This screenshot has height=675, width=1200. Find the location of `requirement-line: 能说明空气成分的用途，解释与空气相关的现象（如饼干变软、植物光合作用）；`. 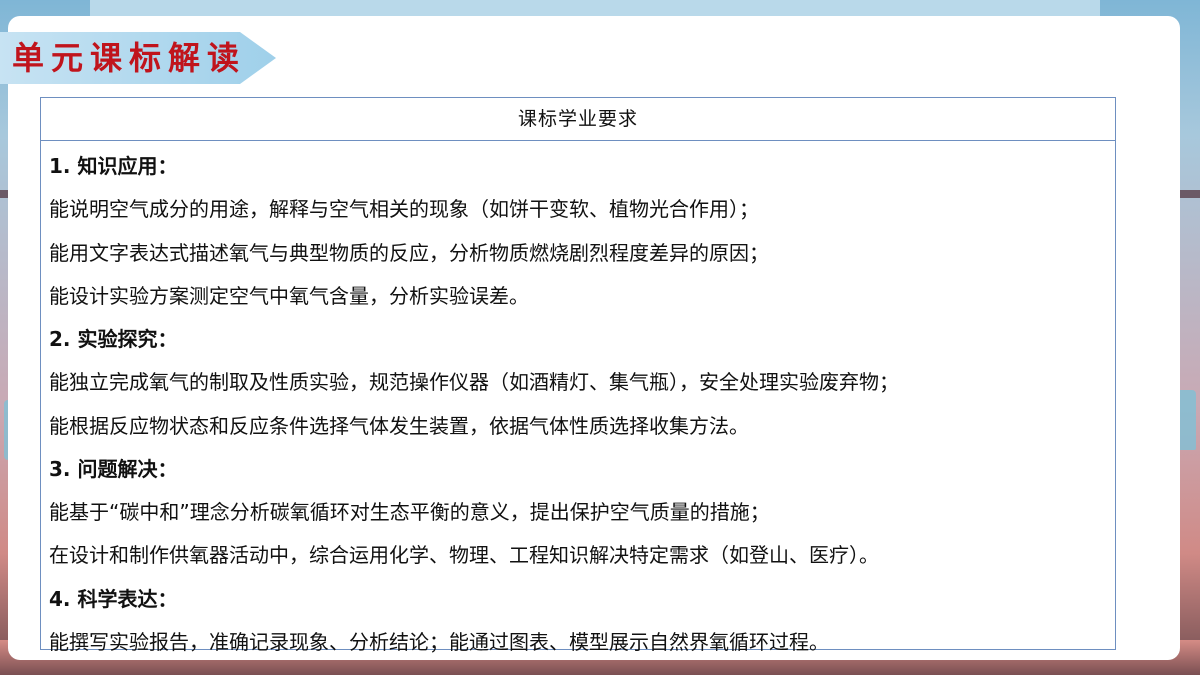

requirement-line: 能说明空气成分的用途，解释与空气相关的现象（如饼干变软、植物光合作用）； is located at coordinates (404, 209).